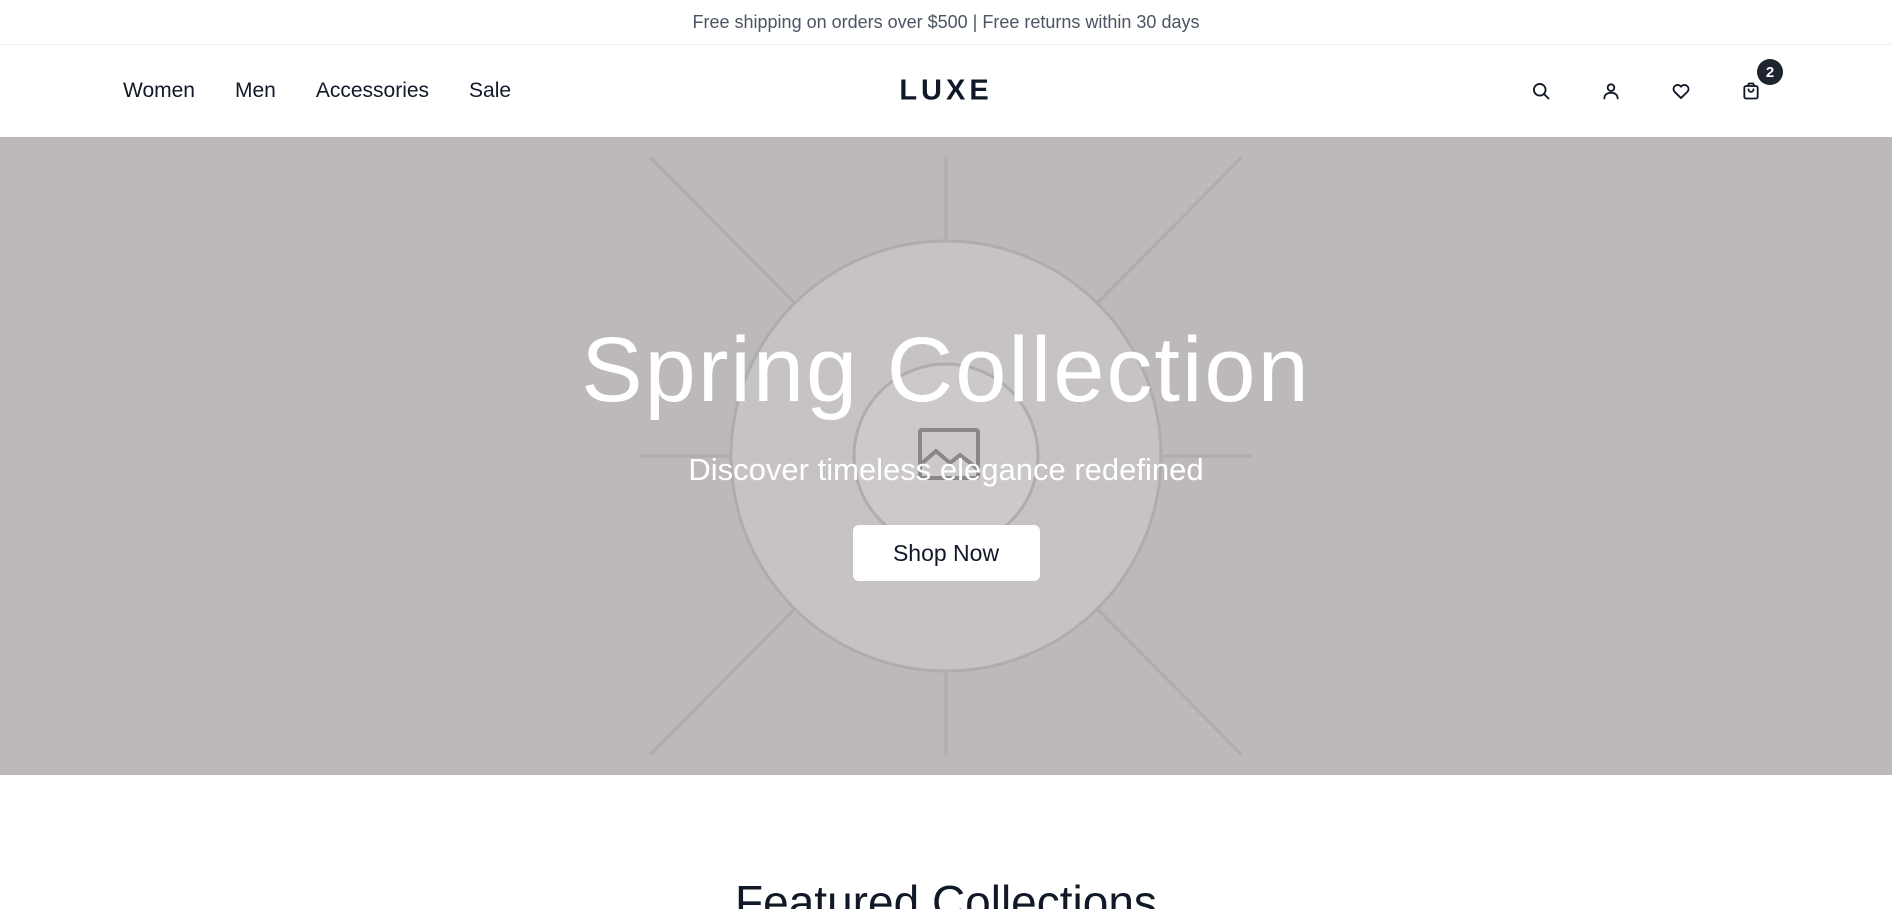  I want to click on account-icon, so click(1611, 91).